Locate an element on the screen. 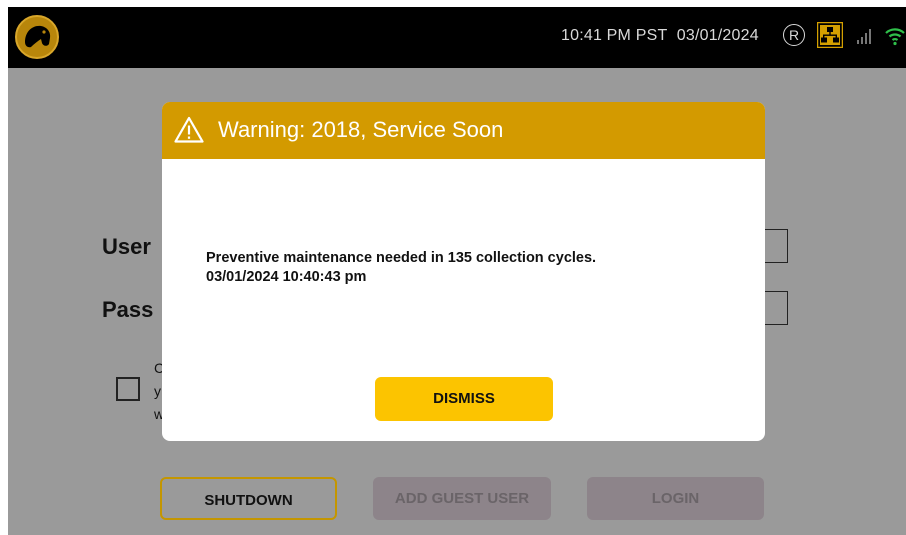 This screenshot has width=906, height=535. remember-checkbox is located at coordinates (128, 389).